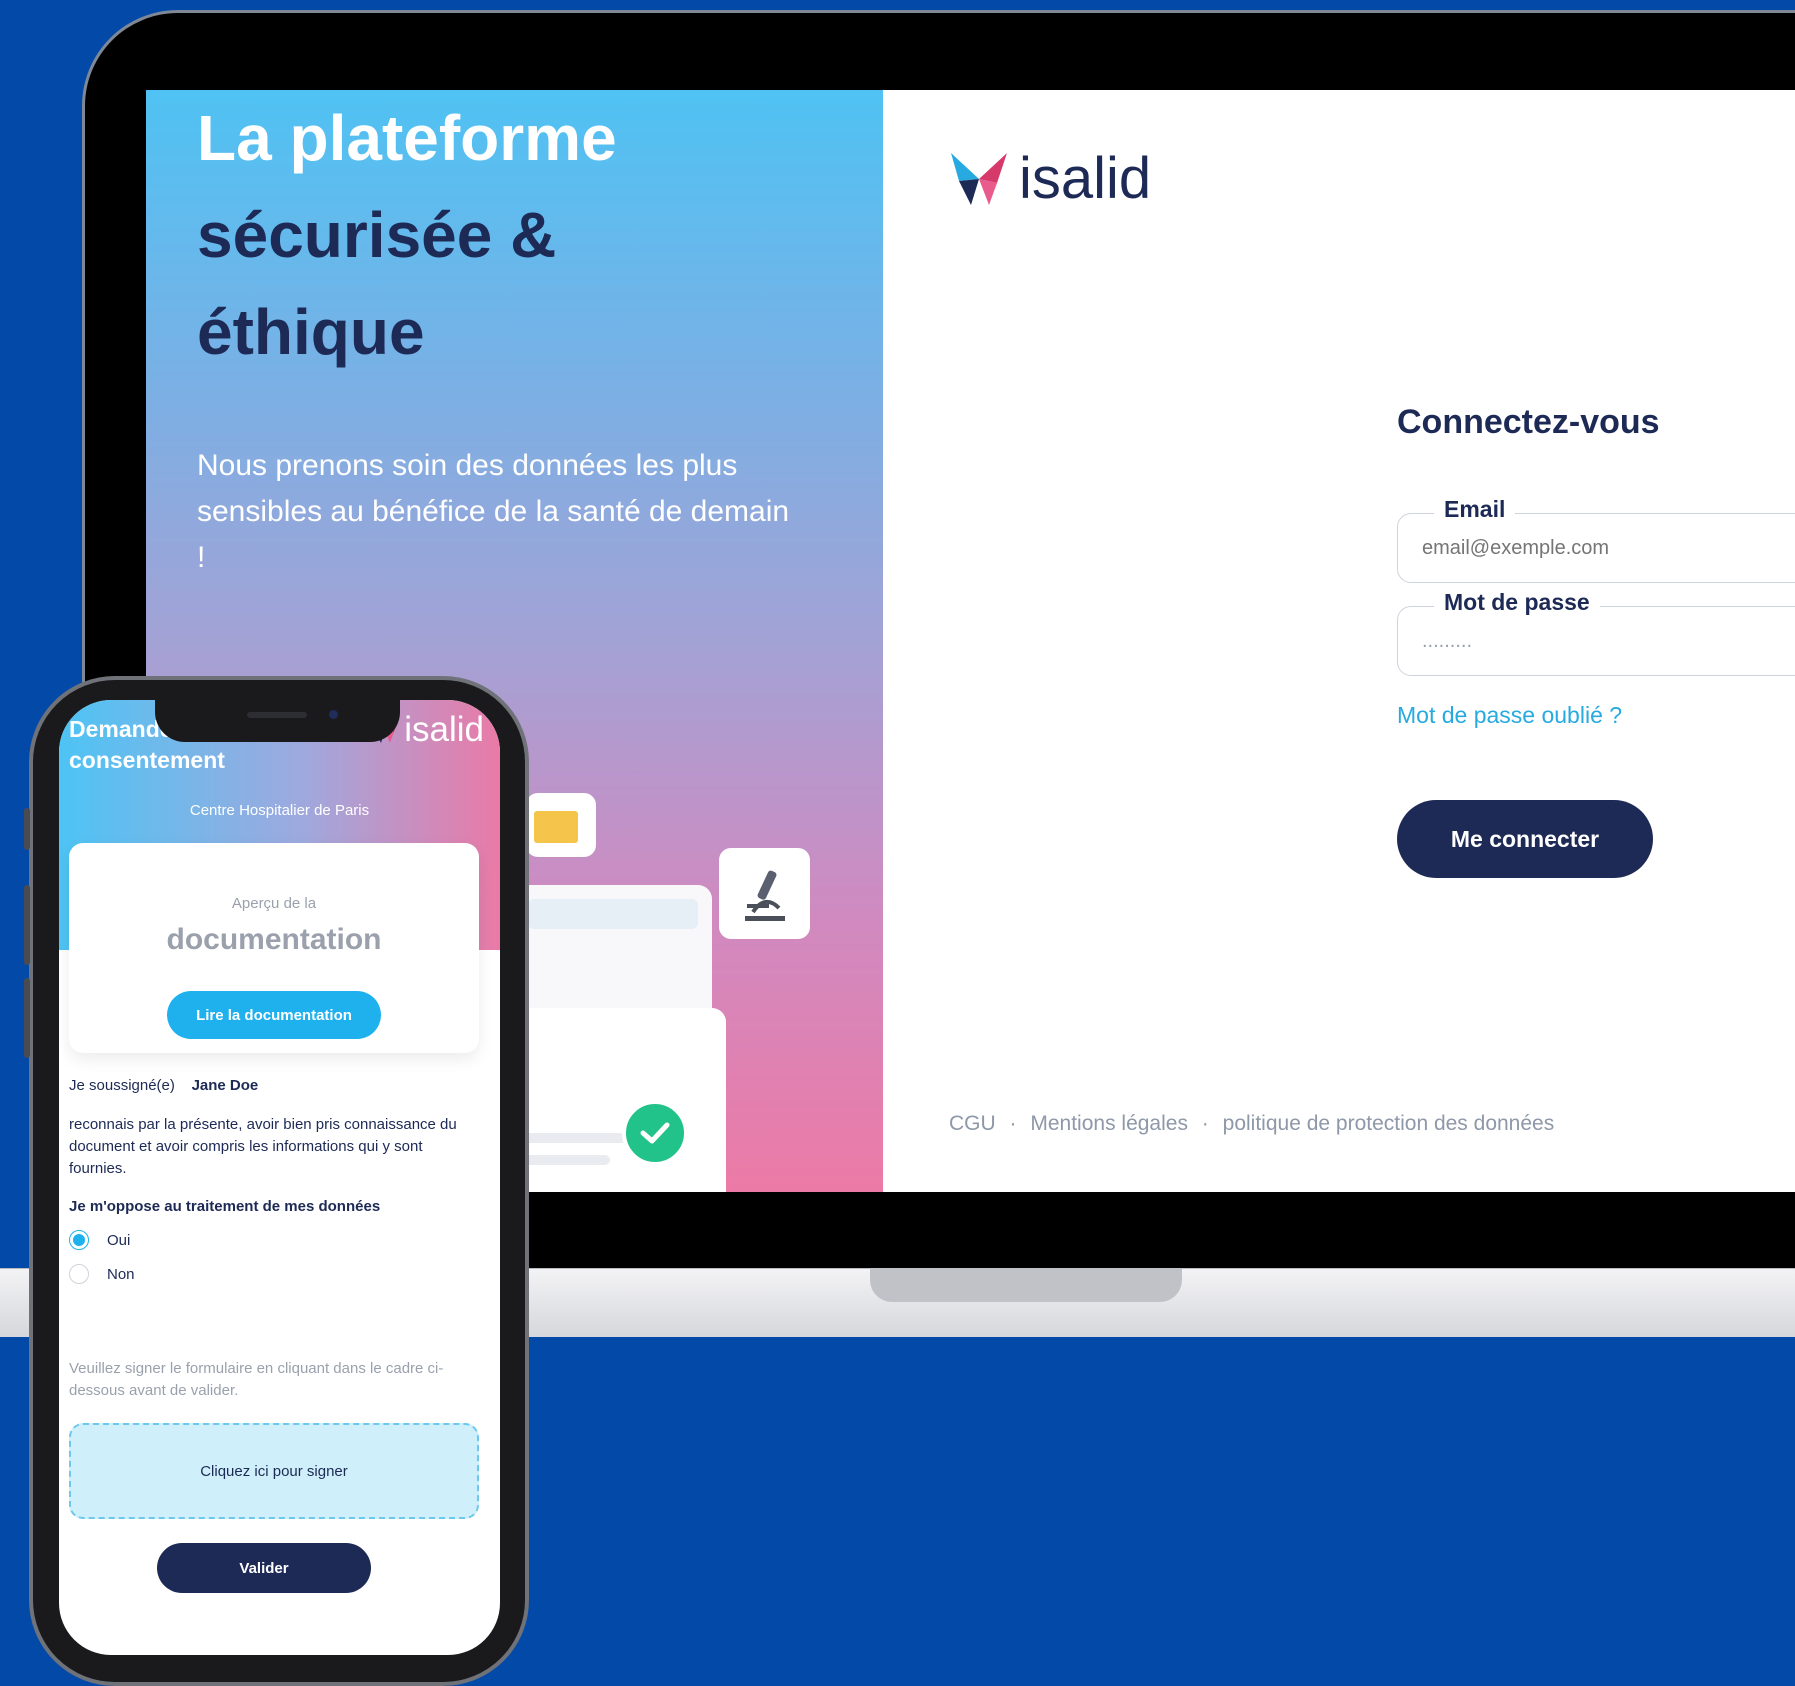 The height and width of the screenshot is (1686, 1795). What do you see at coordinates (225, 1206) in the screenshot?
I see `opposition-question: Je m'oppose au traitement de mes données` at bounding box center [225, 1206].